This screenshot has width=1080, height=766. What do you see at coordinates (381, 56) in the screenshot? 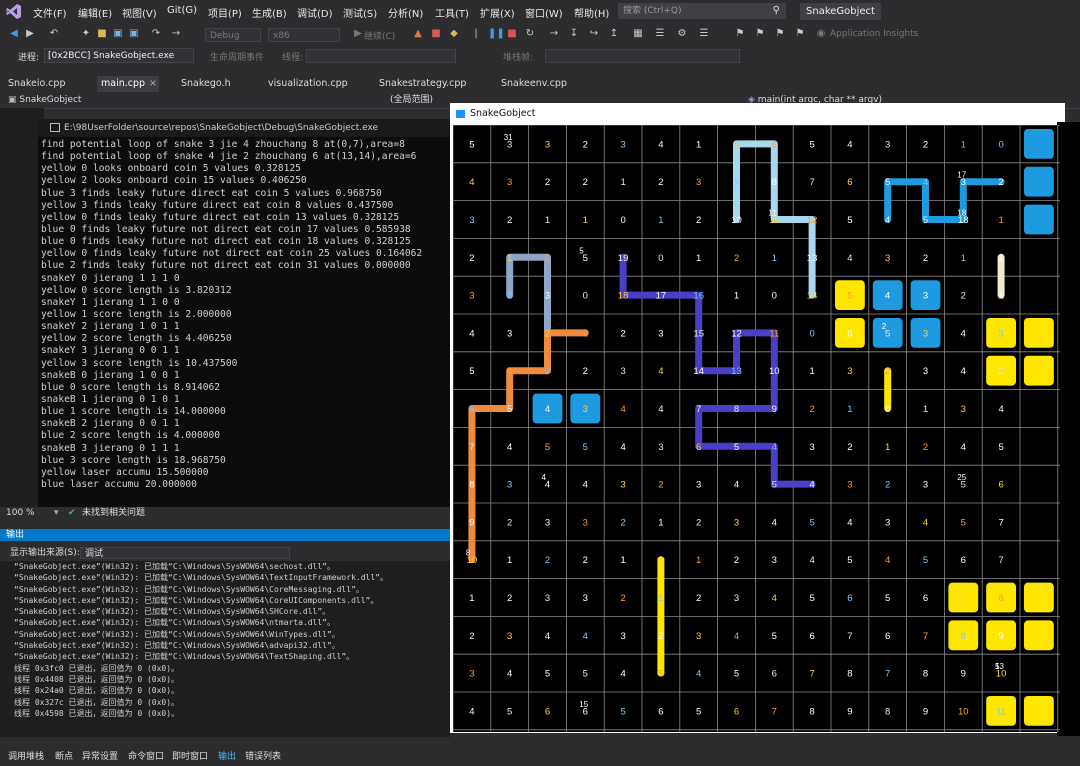
I see `thread-select` at bounding box center [381, 56].